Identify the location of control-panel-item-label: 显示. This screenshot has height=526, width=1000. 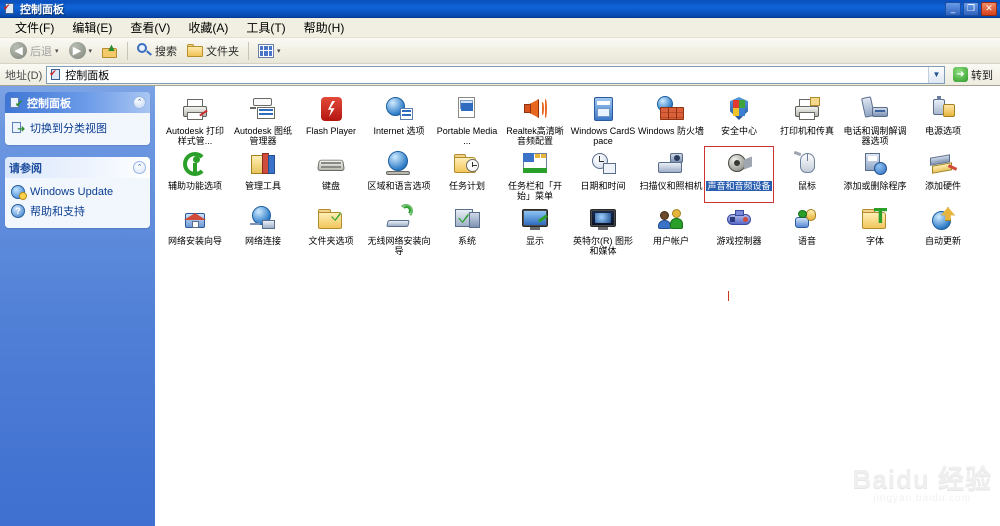
(534, 241).